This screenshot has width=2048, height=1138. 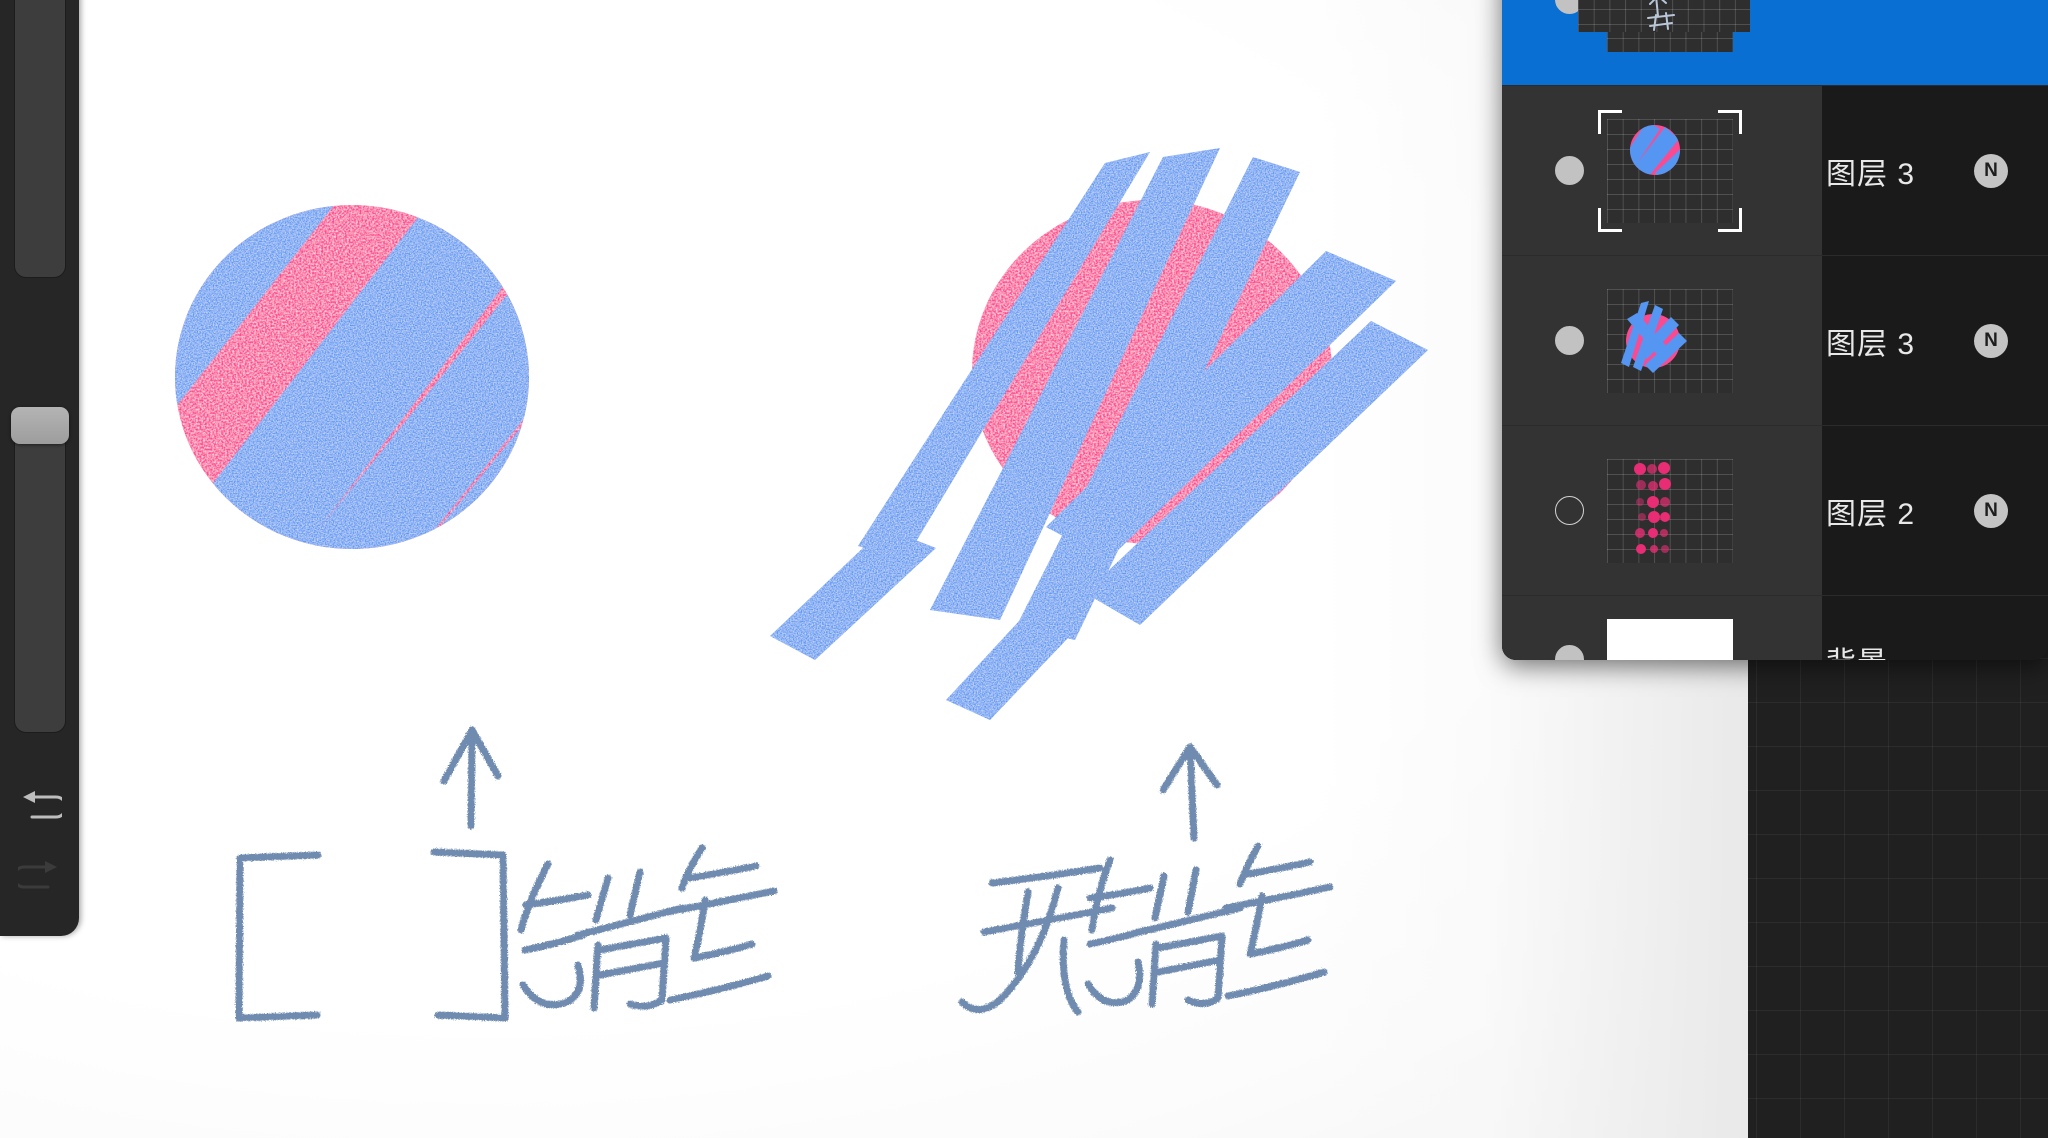 I want to click on layer-name: 图层 2, so click(x=1871, y=514).